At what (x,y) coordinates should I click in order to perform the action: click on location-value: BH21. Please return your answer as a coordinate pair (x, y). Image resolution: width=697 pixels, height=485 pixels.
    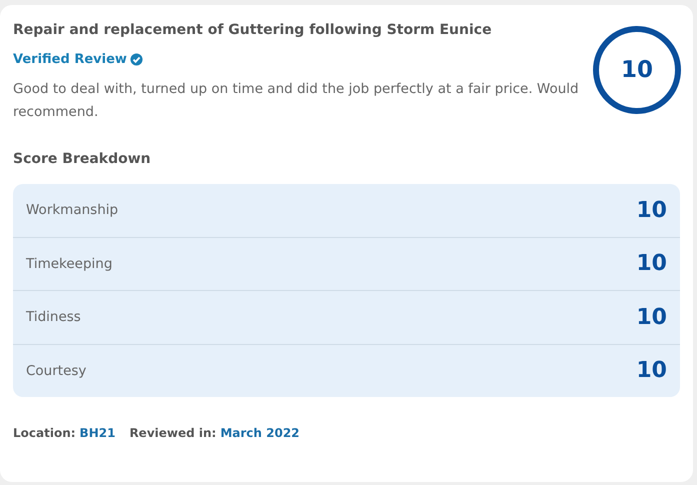
    Looking at the image, I should click on (98, 433).